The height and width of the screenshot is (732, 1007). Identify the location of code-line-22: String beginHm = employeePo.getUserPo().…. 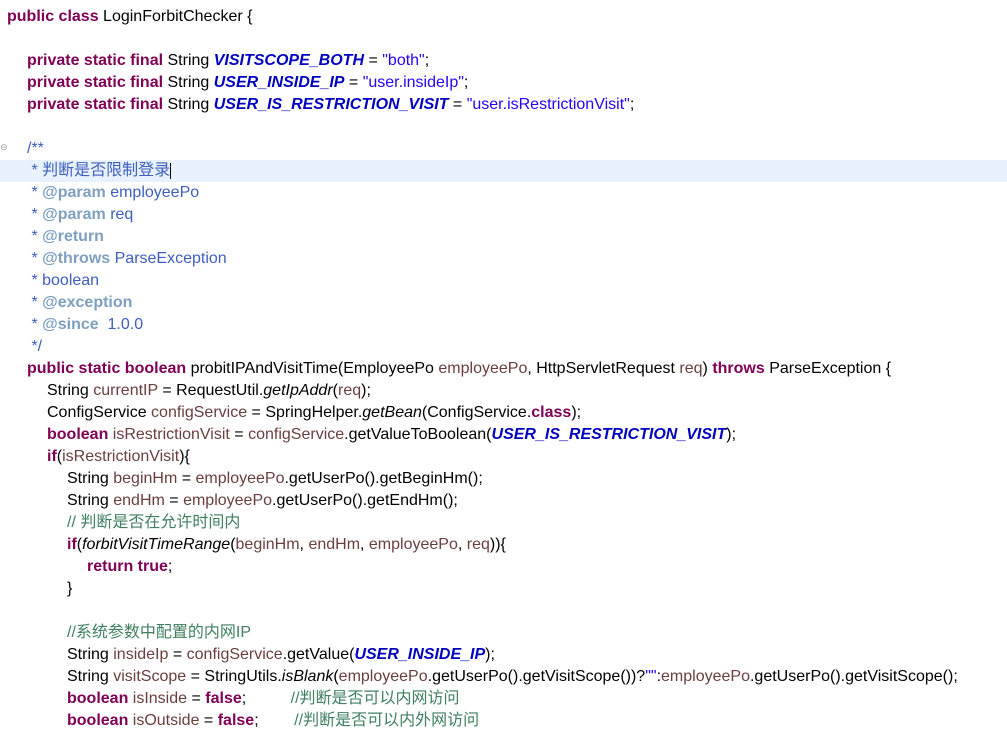
(275, 478).